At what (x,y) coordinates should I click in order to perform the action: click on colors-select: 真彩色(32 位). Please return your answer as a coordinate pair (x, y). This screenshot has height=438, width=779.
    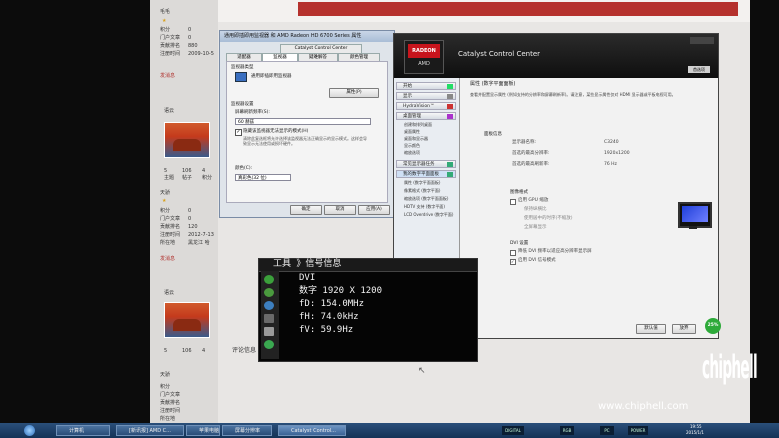
    Looking at the image, I should click on (263, 177).